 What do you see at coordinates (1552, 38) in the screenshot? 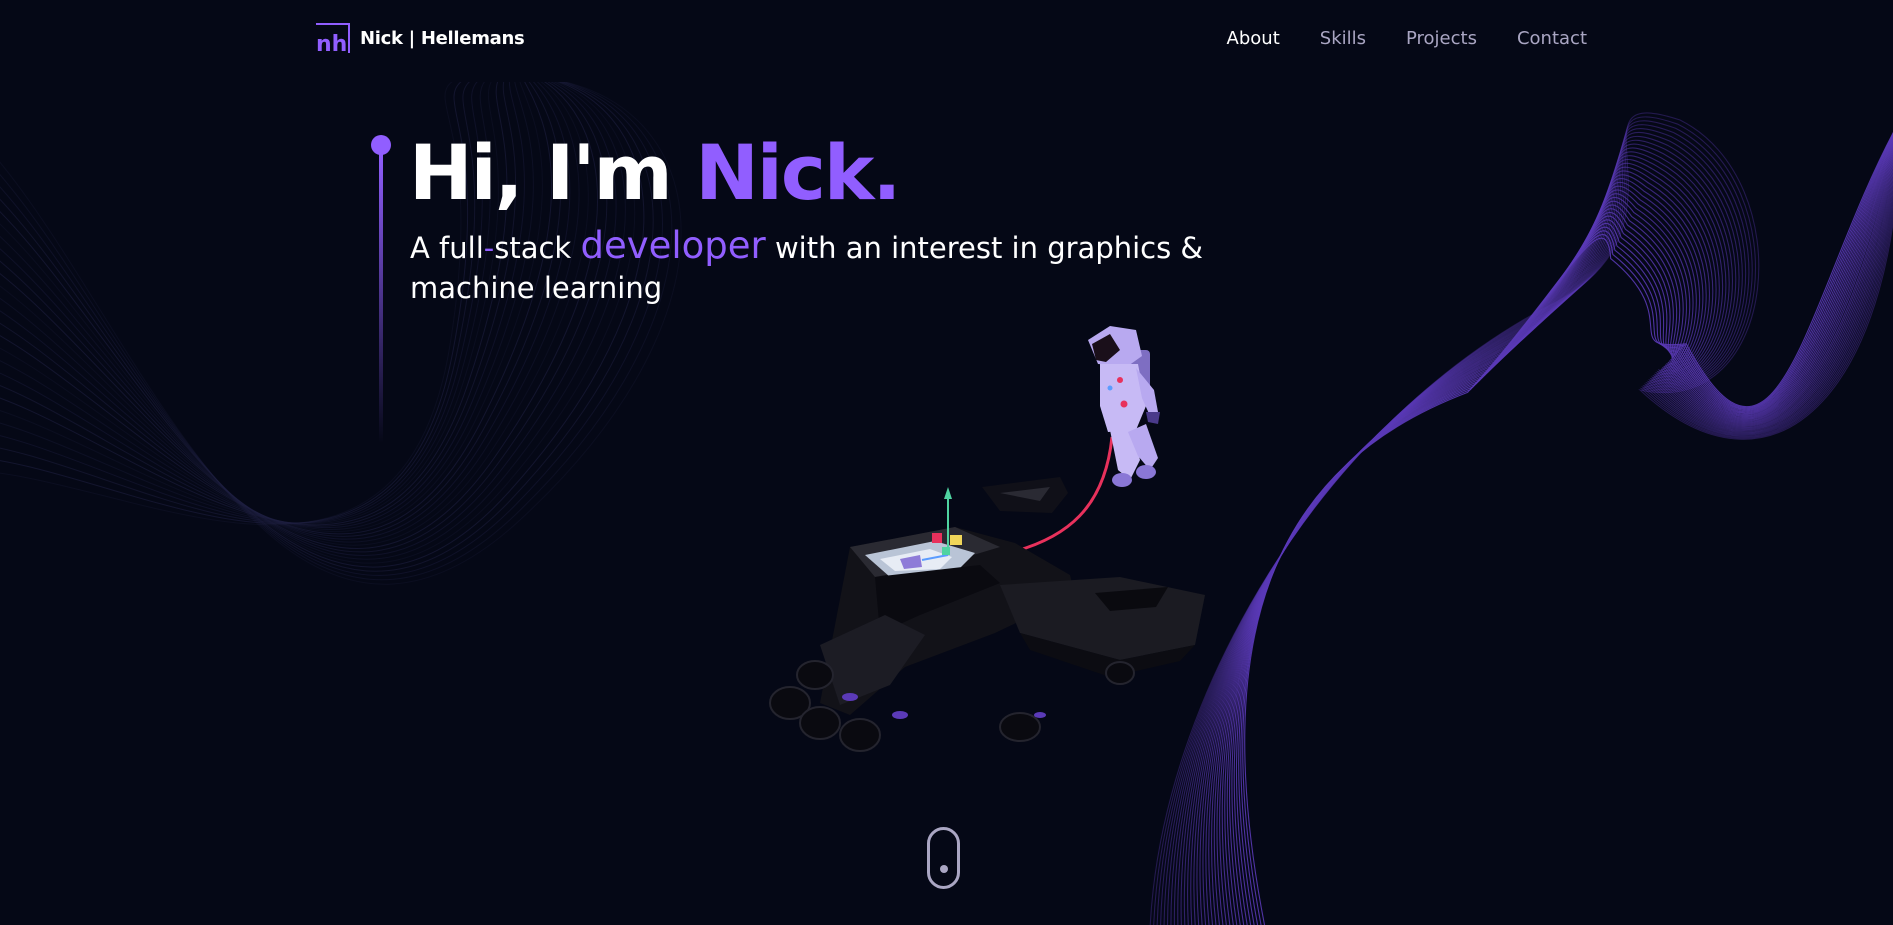
I see `nav-link-contact: Contact` at bounding box center [1552, 38].